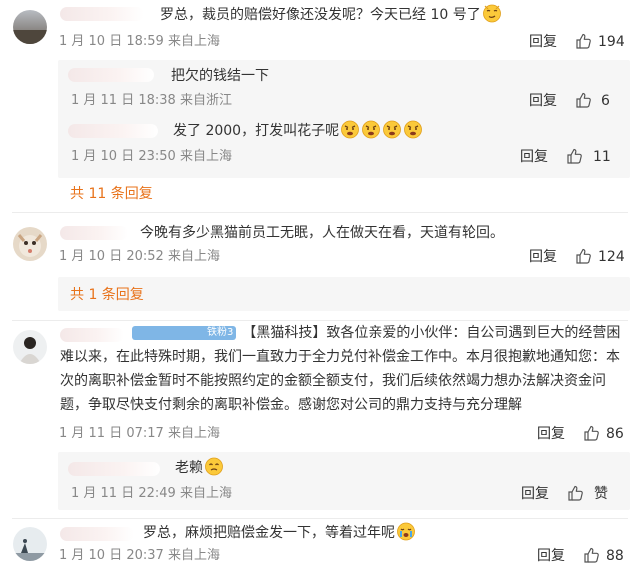  Describe the element at coordinates (611, 42) in the screenshot. I see `like-count: 194` at that location.